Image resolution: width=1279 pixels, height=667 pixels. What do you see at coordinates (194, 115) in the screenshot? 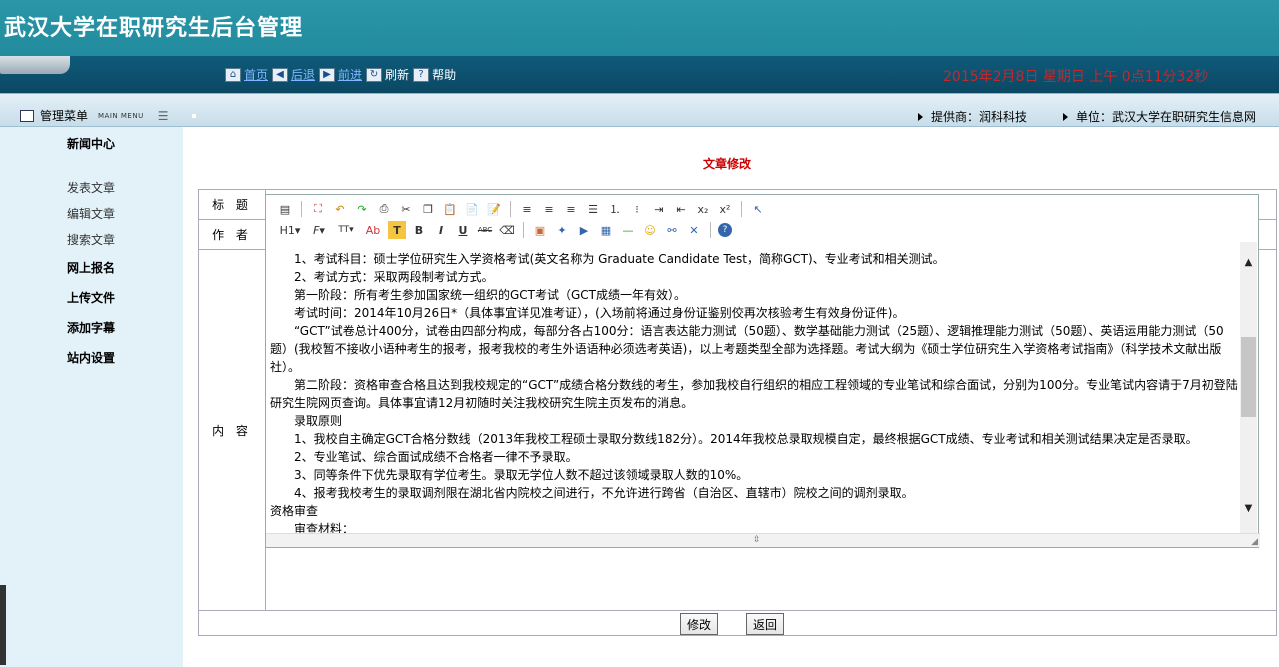
I see `menu-dot-icon` at bounding box center [194, 115].